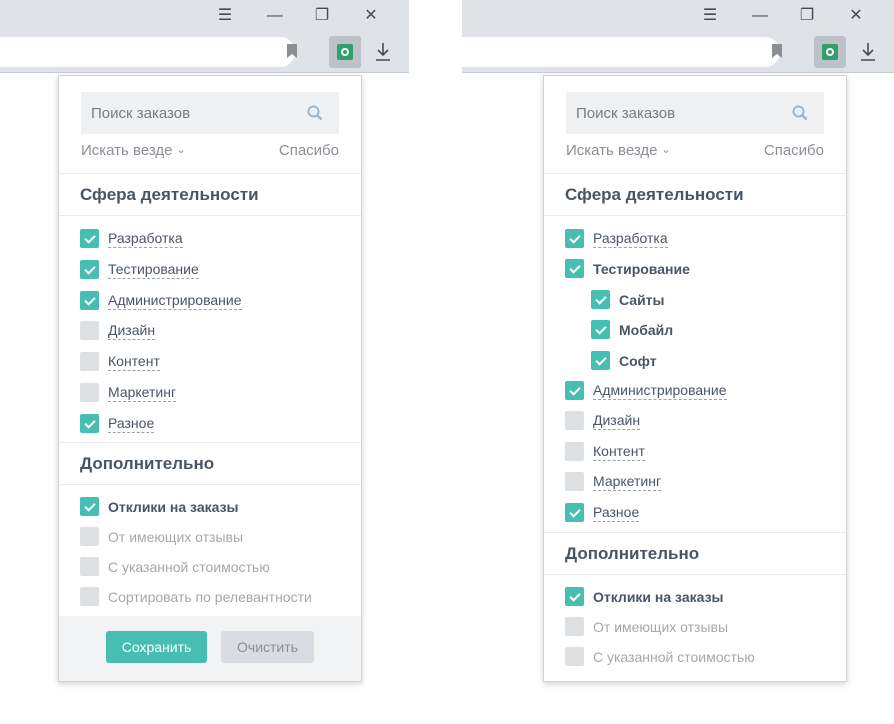 Image resolution: width=894 pixels, height=724 pixels. What do you see at coordinates (661, 627) in the screenshot?
I see `checkbox-label: От имеющих отзывы` at bounding box center [661, 627].